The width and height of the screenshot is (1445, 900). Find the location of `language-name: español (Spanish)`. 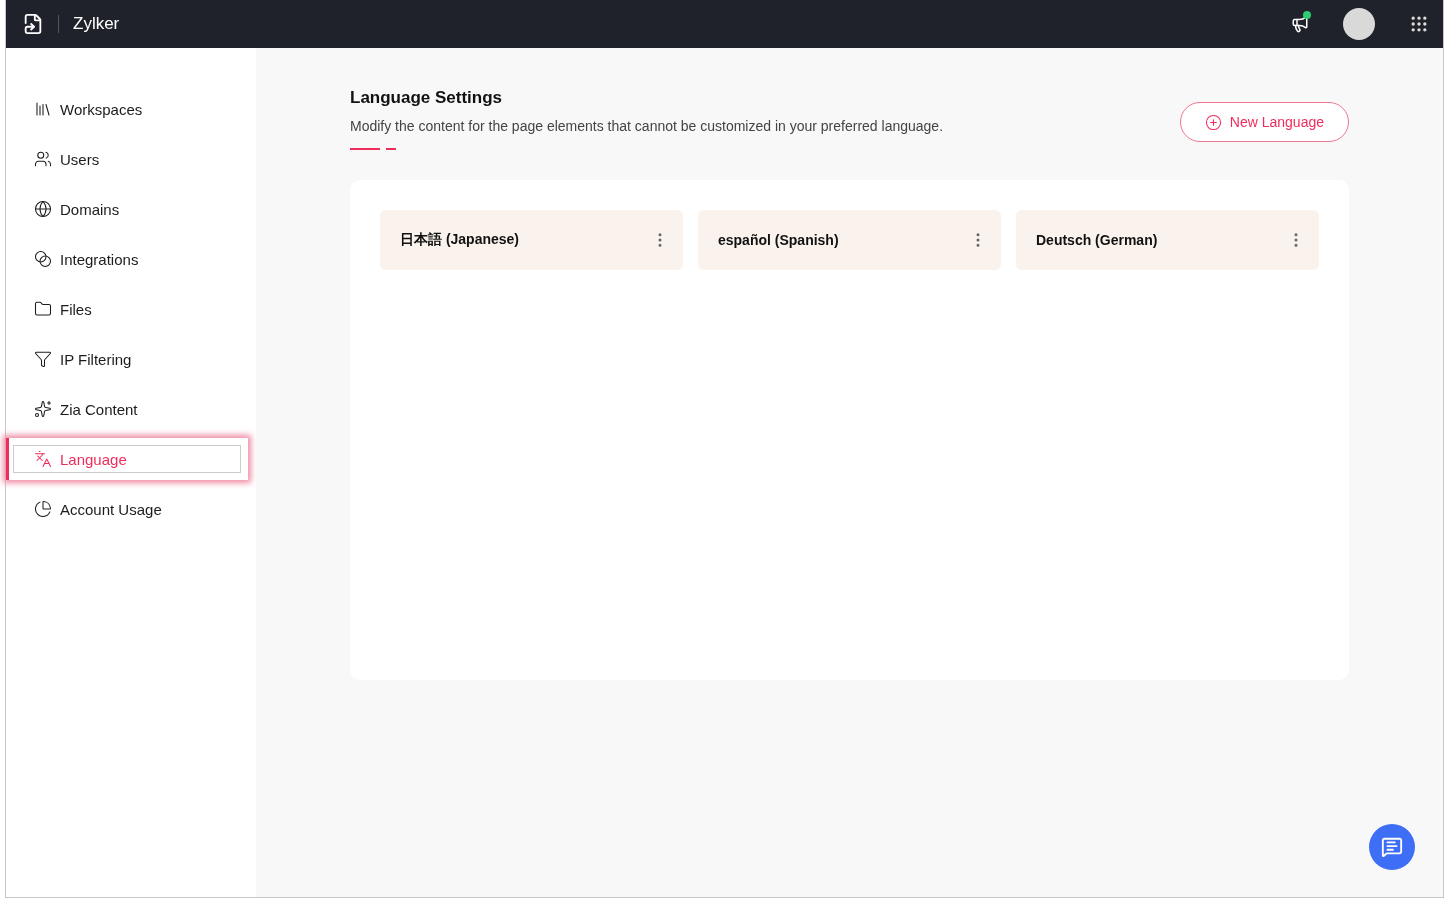

language-name: español (Spanish) is located at coordinates (778, 240).